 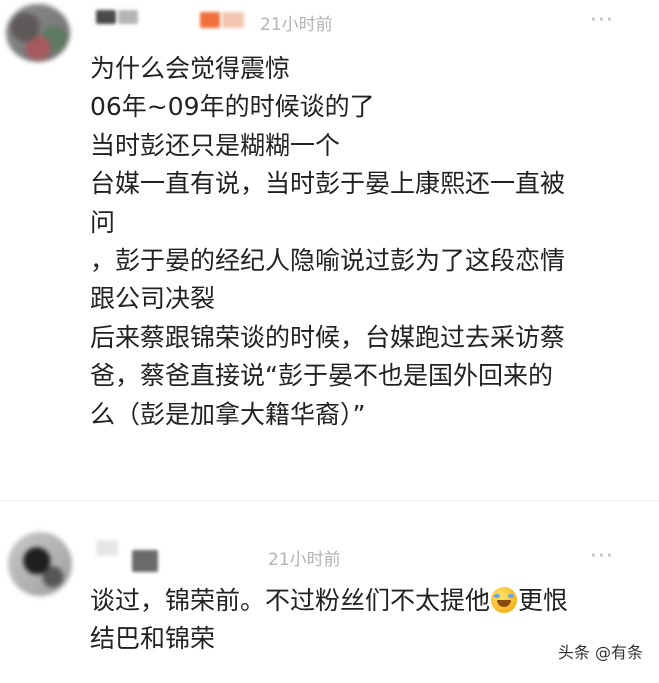 I want to click on comment-line: ，彭于晏的经纪人隐喻说过彭为了这段恋情, so click(x=328, y=261).